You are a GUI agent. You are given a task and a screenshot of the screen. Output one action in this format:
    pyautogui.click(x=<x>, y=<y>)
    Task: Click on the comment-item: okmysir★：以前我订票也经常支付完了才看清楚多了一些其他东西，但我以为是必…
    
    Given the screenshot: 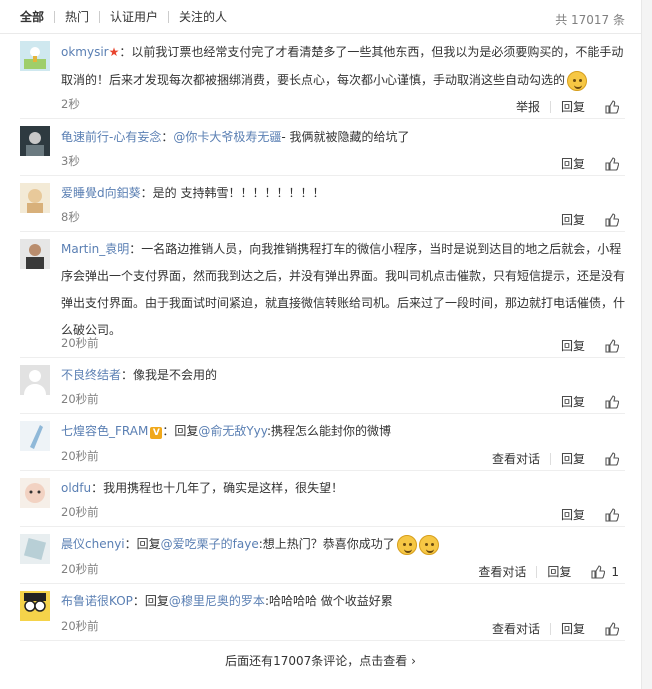 What is the action you would take?
    pyautogui.click(x=322, y=77)
    